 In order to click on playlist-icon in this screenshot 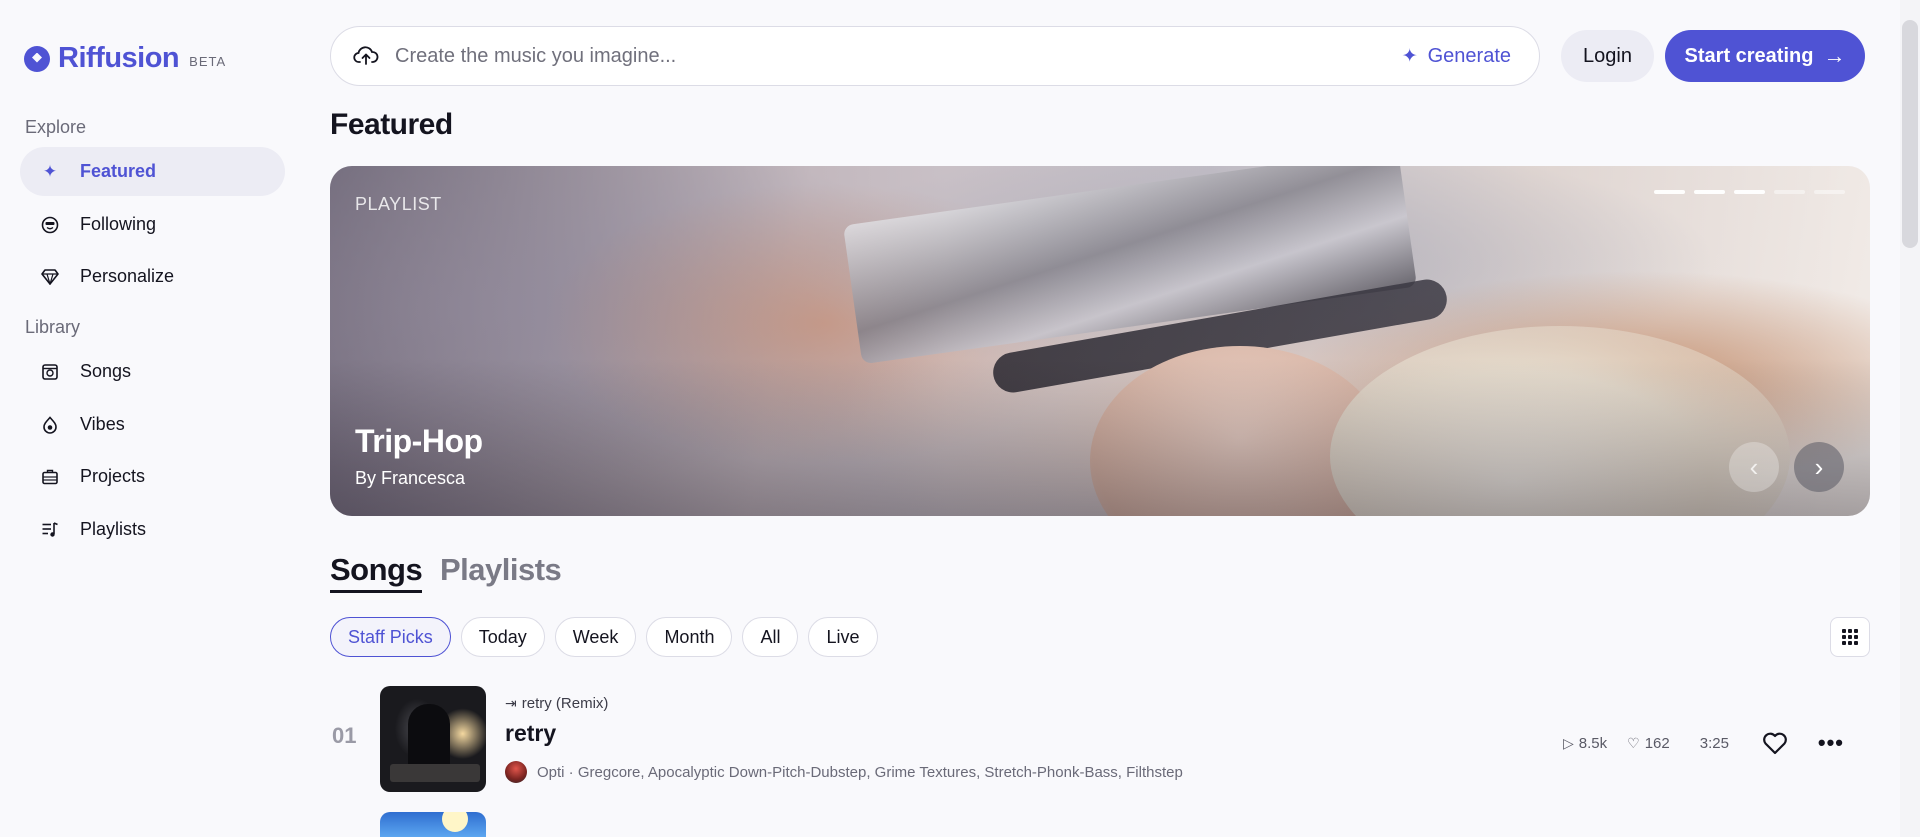, I will do `click(50, 530)`.